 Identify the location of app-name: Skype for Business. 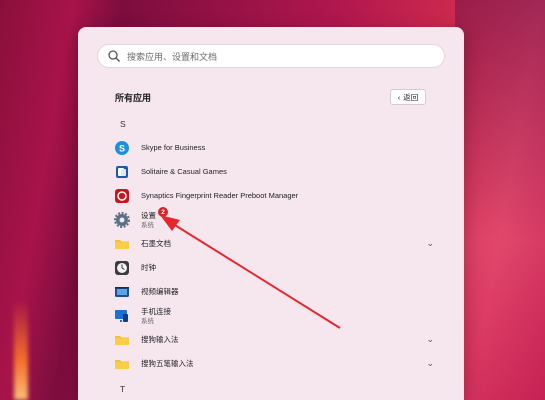
(173, 147).